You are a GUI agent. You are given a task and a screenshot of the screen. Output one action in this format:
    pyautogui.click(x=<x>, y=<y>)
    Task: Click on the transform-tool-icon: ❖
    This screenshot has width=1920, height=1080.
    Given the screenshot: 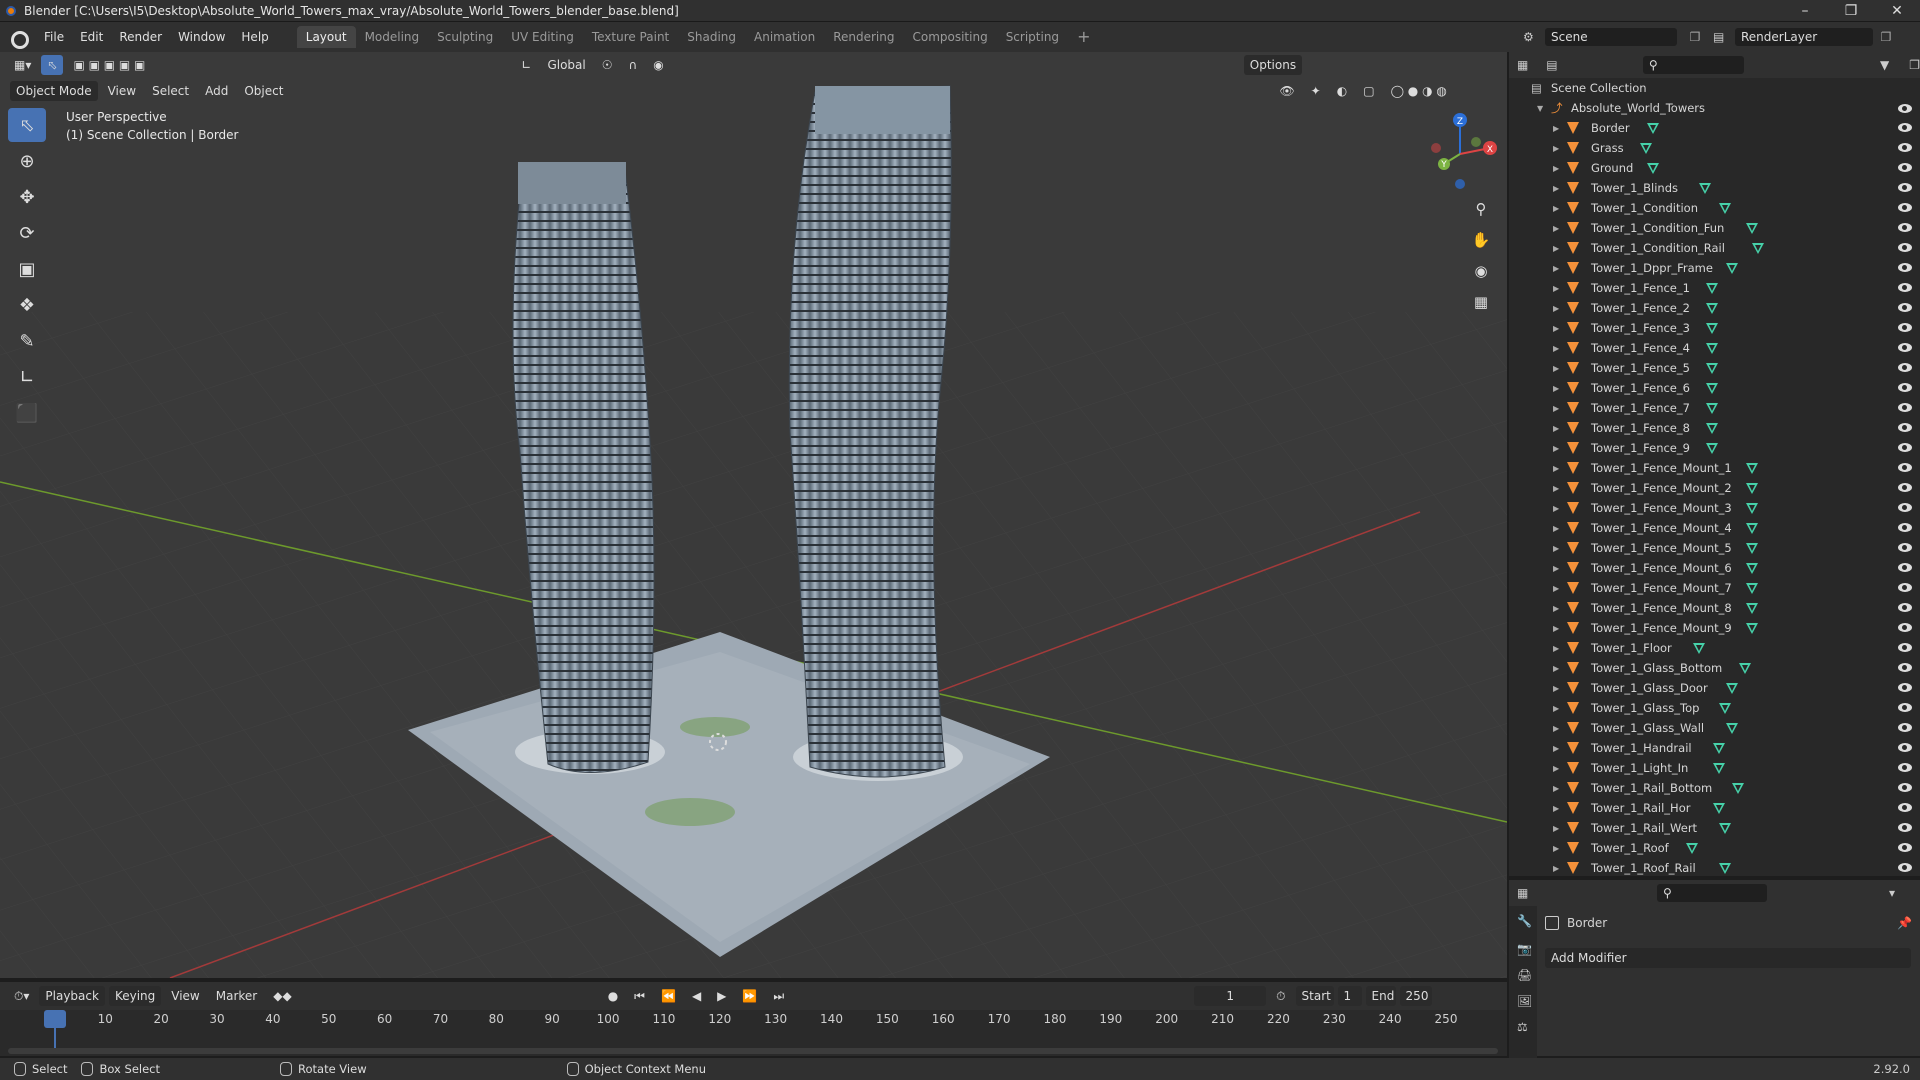 What is the action you would take?
    pyautogui.click(x=27, y=305)
    